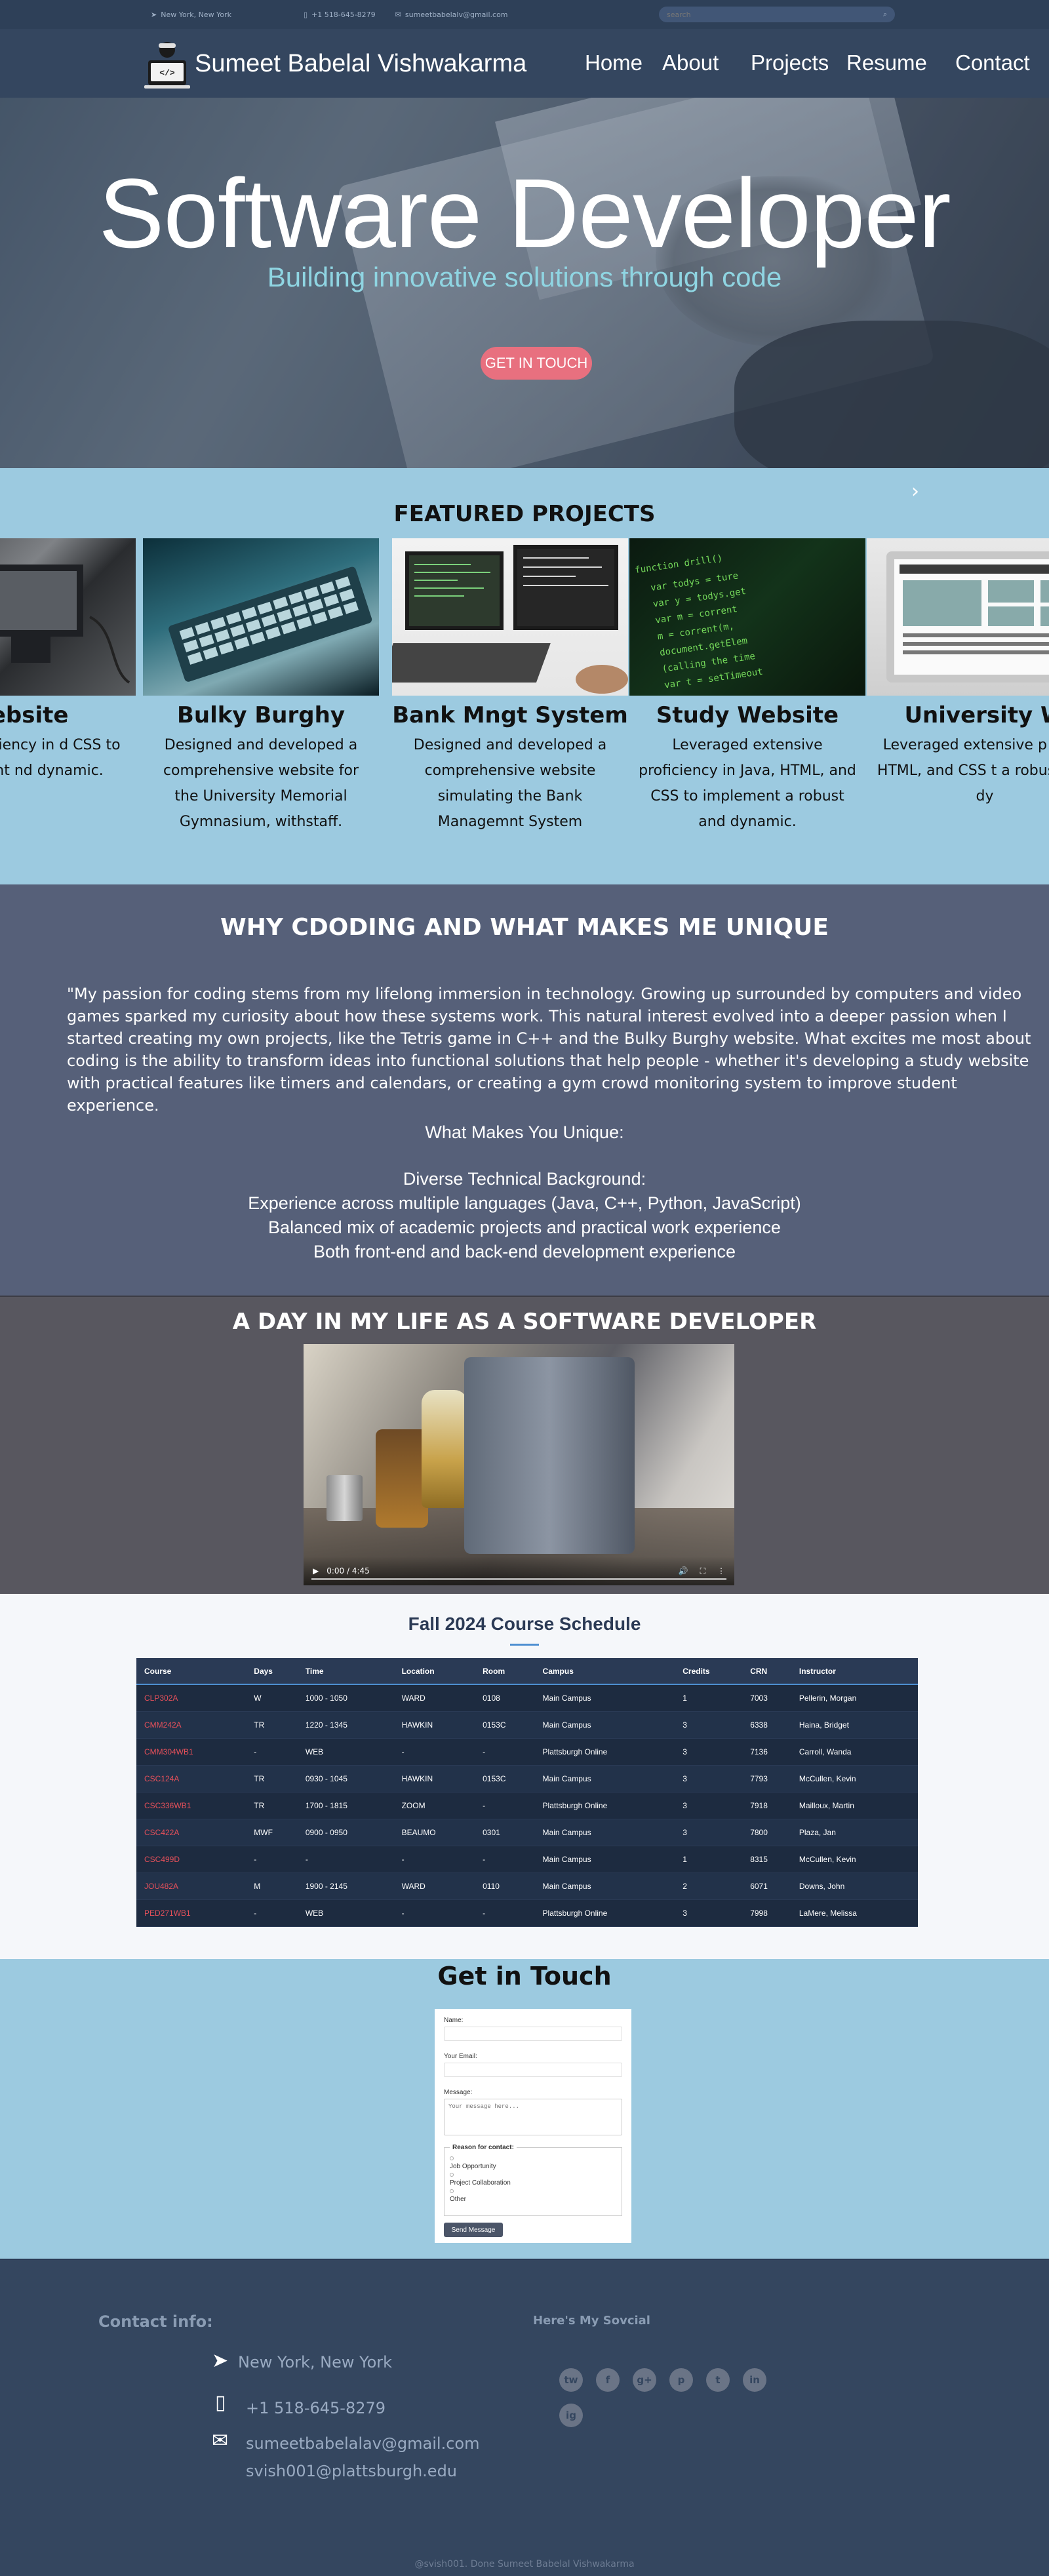  What do you see at coordinates (362, 2443) in the screenshot?
I see `footer-email: sumeetbabelalav@gmail.com` at bounding box center [362, 2443].